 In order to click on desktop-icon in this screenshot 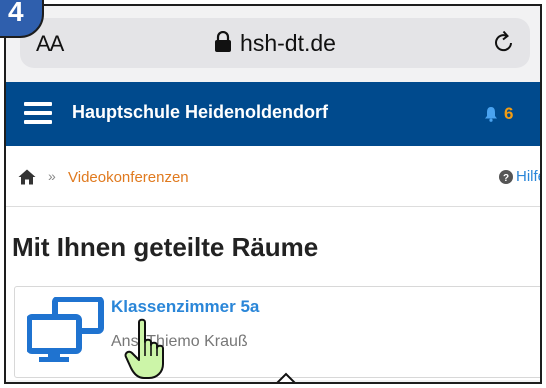, I will do `click(65, 329)`.